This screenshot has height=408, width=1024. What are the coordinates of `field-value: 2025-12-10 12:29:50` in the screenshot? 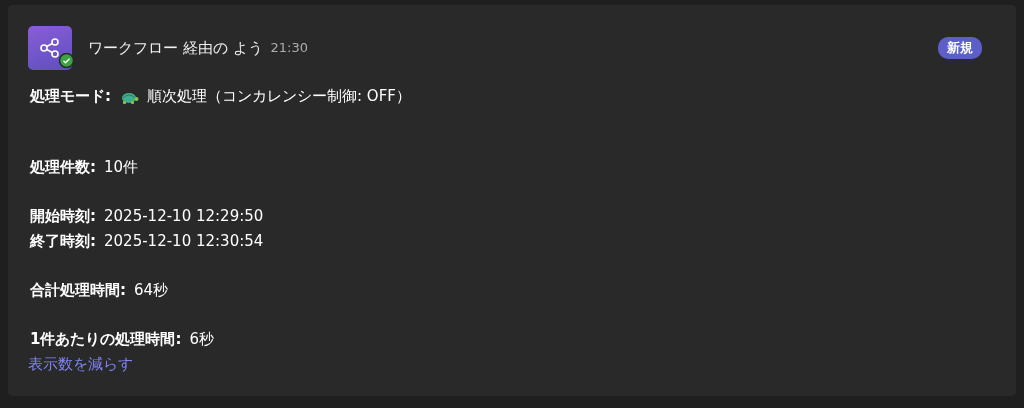 It's located at (184, 216).